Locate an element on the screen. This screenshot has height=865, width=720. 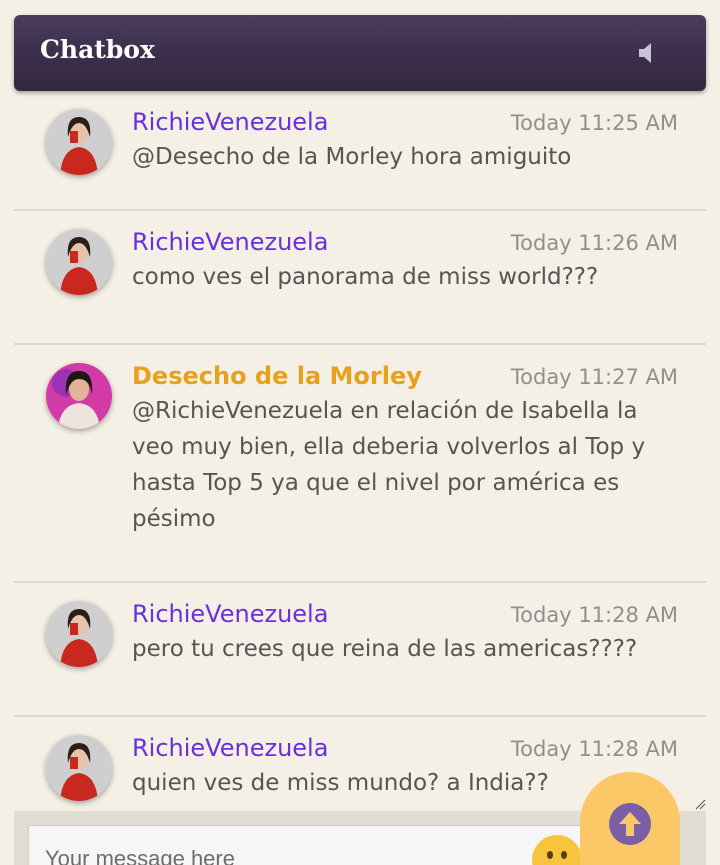
message-time: Today 11:27 AM is located at coordinates (594, 377).